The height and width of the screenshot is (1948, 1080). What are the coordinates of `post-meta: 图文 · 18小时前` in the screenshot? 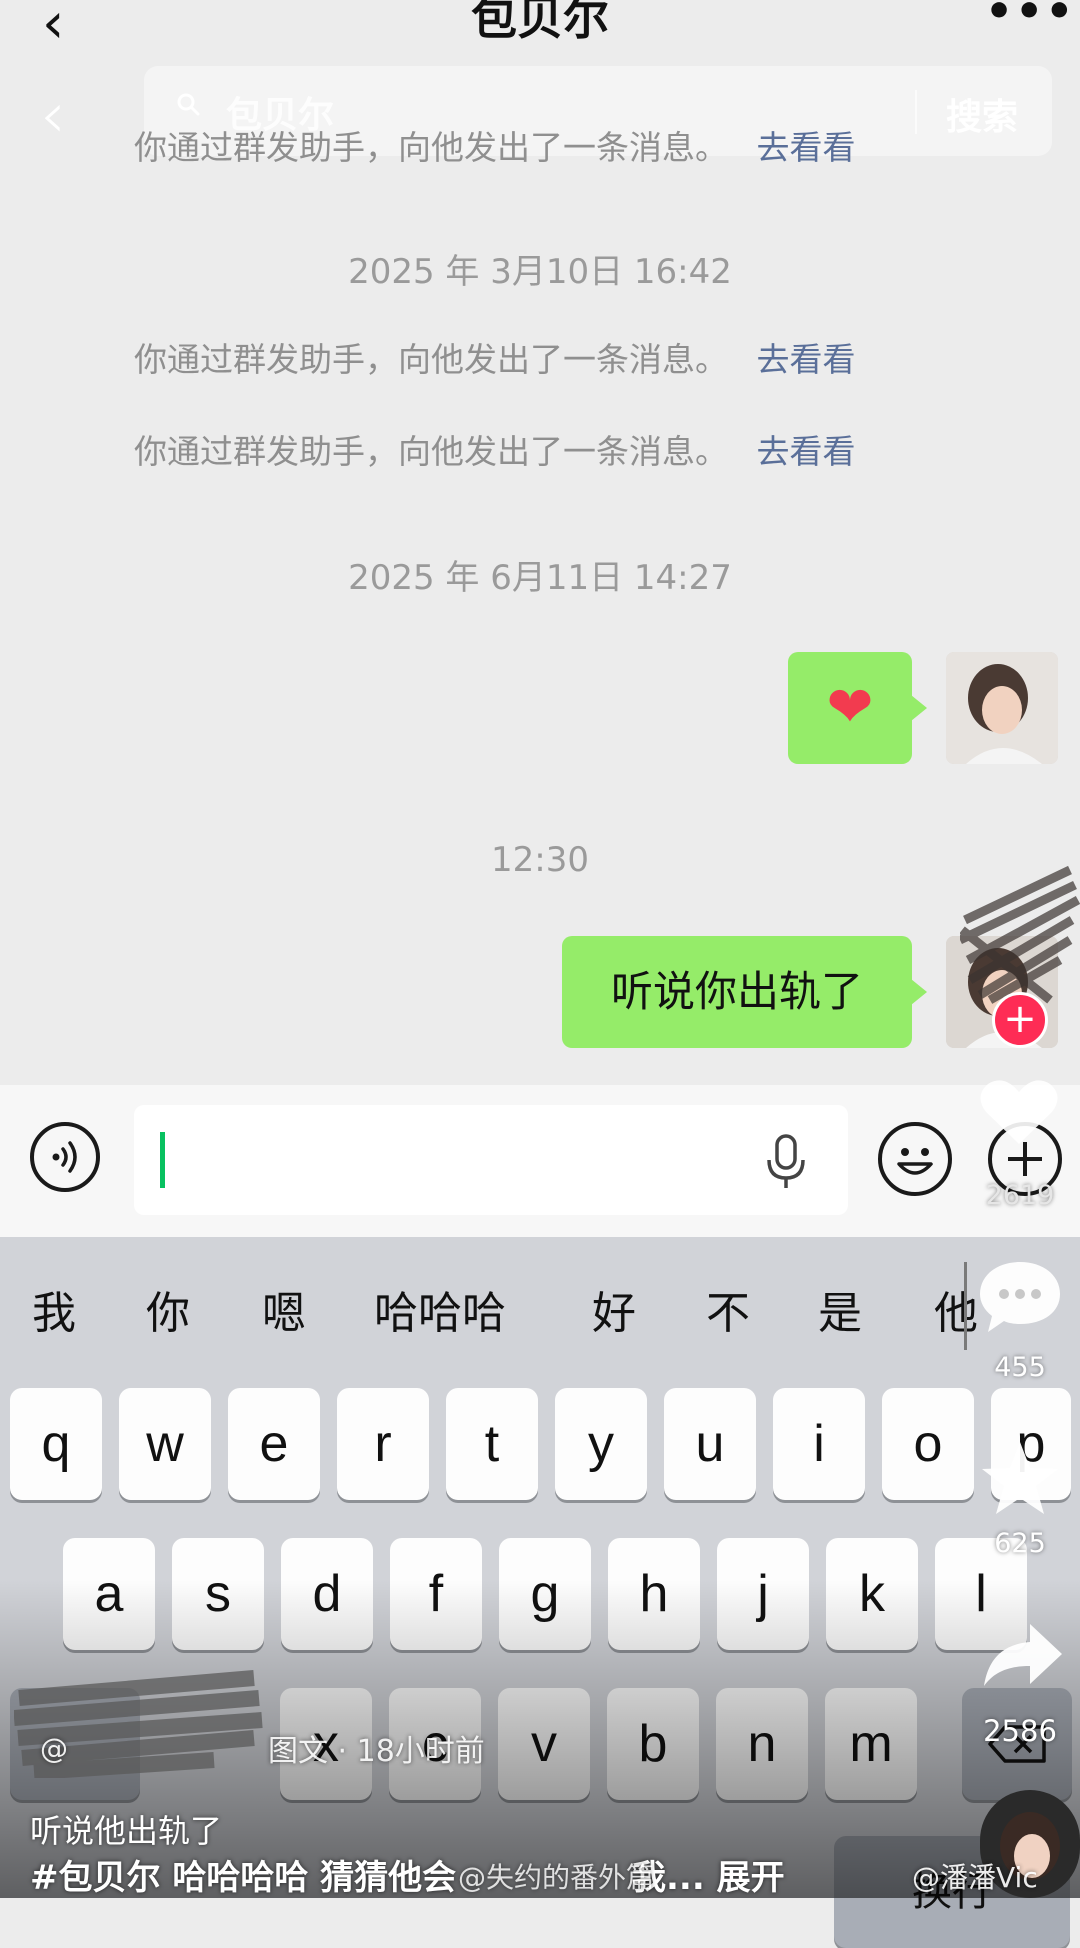 It's located at (376, 1751).